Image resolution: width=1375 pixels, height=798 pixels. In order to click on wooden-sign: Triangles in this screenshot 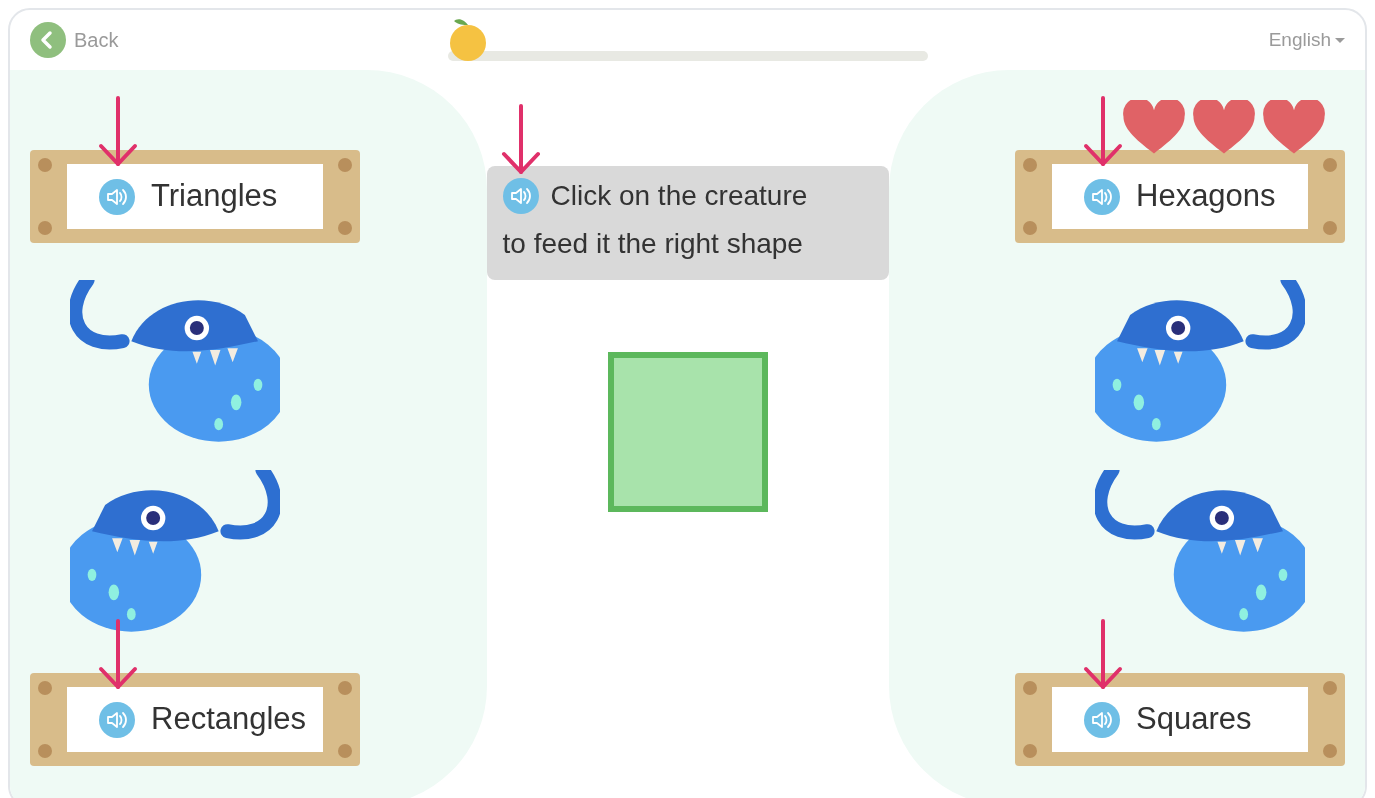, I will do `click(195, 196)`.